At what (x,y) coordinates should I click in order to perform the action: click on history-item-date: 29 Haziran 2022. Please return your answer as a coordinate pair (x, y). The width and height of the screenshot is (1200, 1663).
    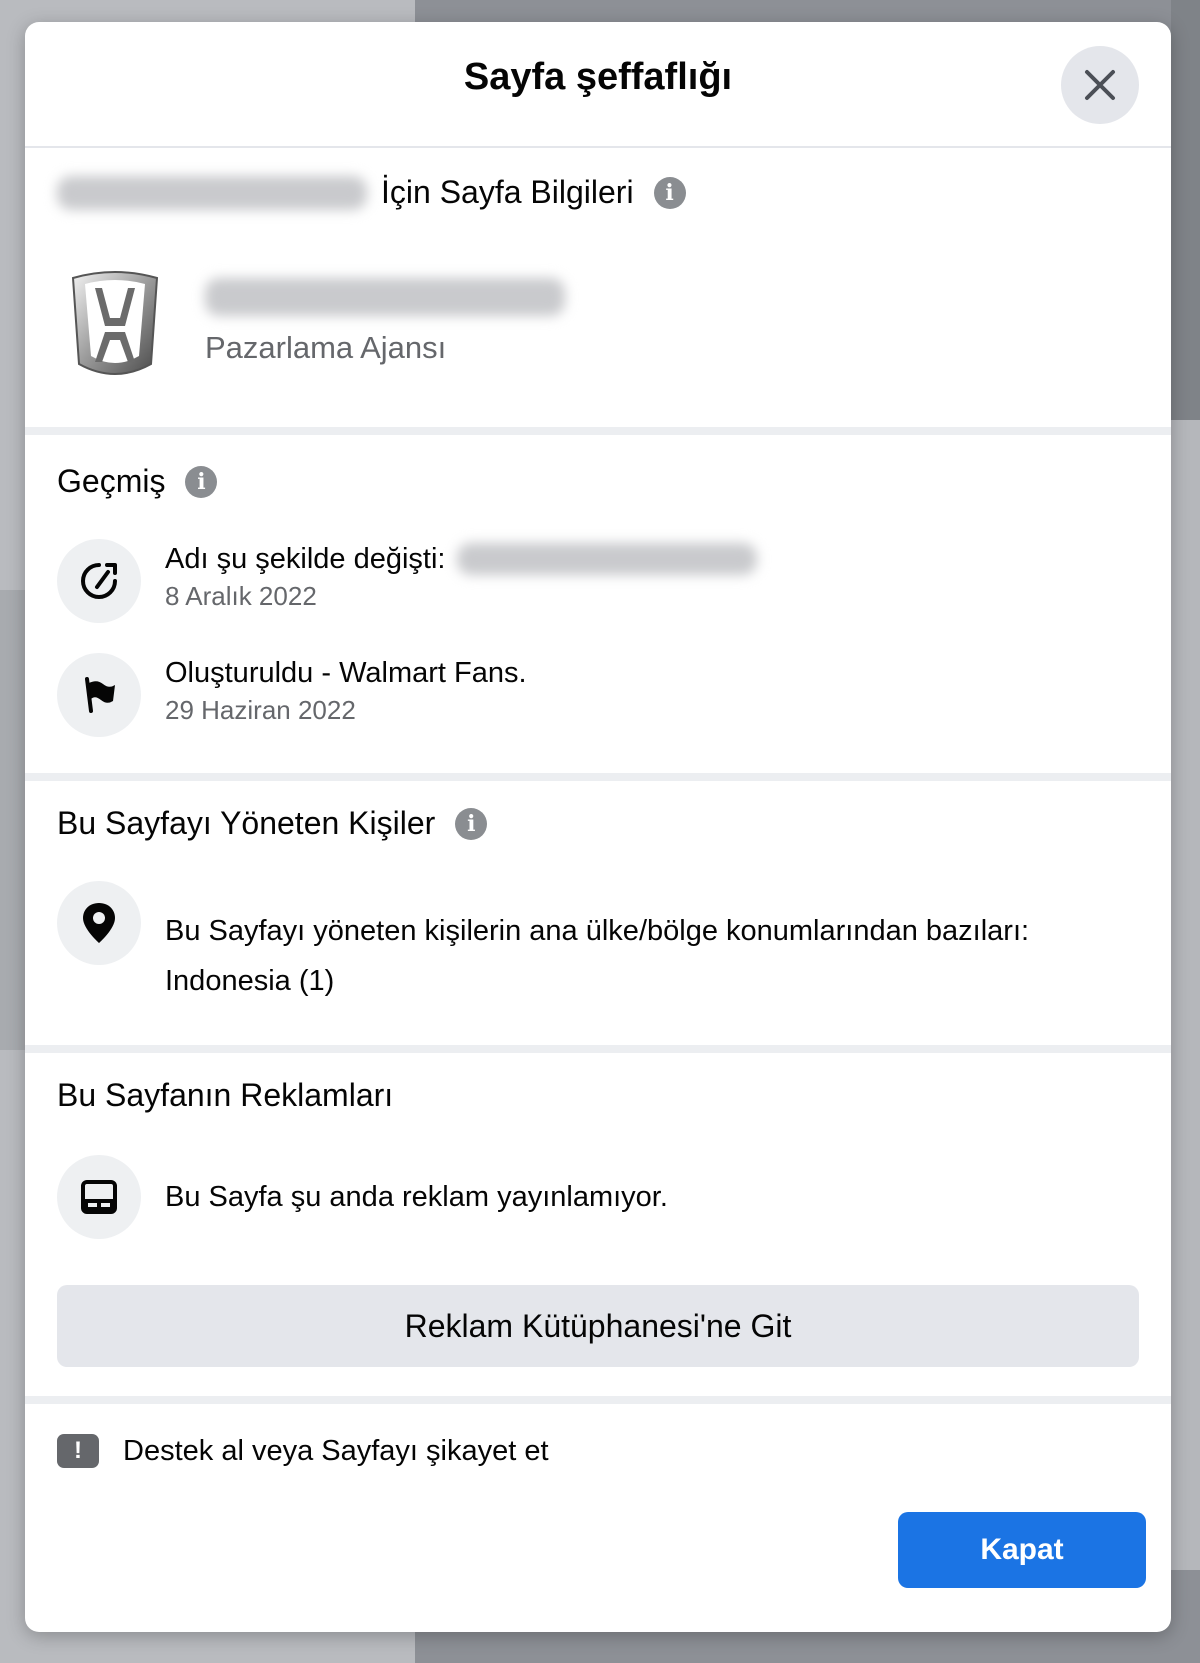
    Looking at the image, I should click on (260, 710).